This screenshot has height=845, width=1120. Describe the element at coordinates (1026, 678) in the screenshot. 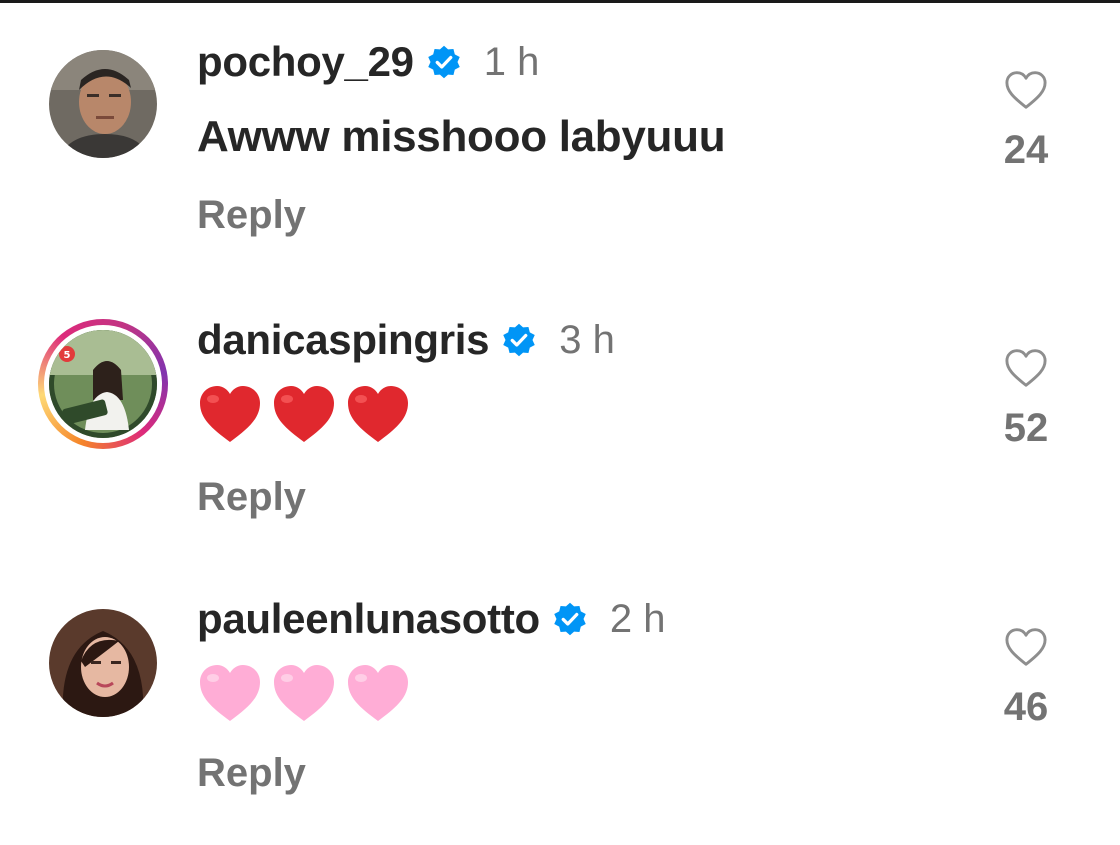

I see `like-button: 46` at that location.